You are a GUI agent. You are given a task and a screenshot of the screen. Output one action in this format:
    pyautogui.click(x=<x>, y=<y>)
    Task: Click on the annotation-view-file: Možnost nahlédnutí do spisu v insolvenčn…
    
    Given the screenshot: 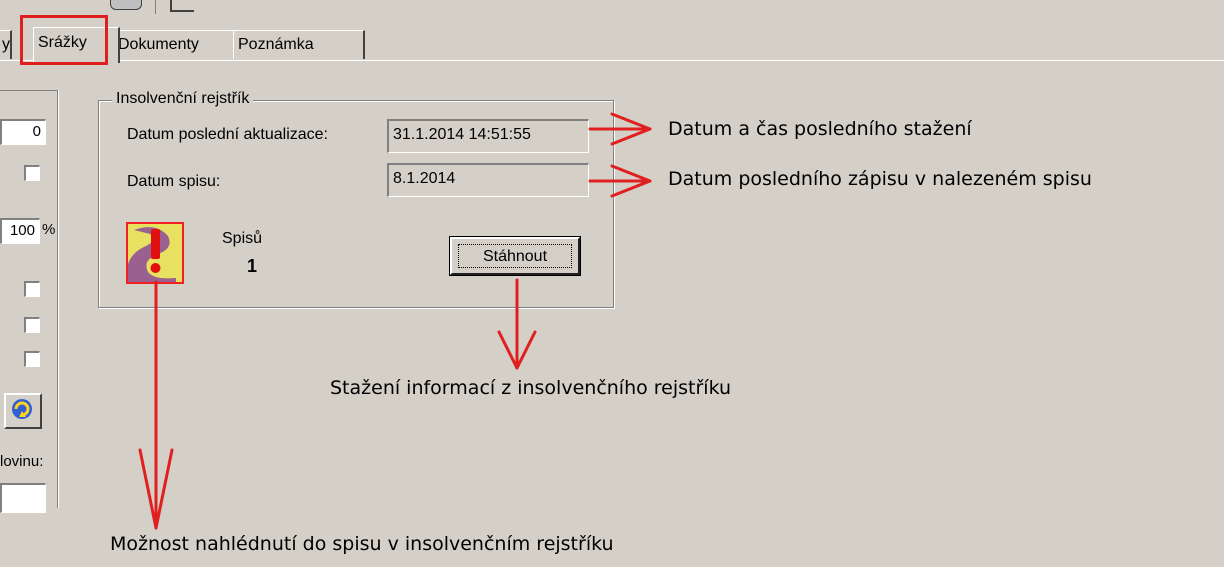 What is the action you would take?
    pyautogui.click(x=362, y=544)
    